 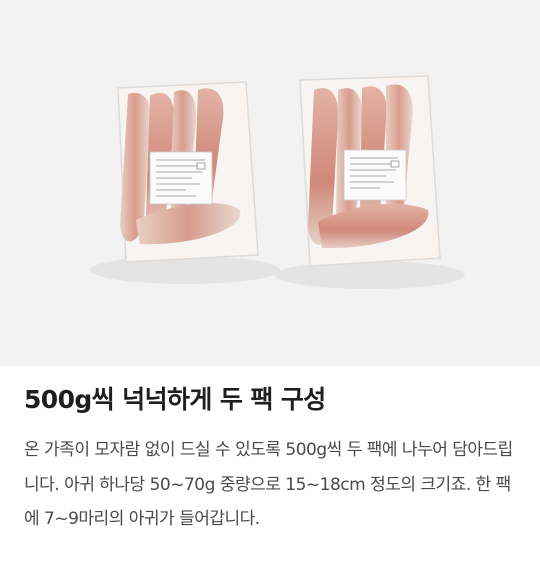 I want to click on section-headline: 500g씩 넉넉하게 두 팩 구성, so click(x=175, y=399).